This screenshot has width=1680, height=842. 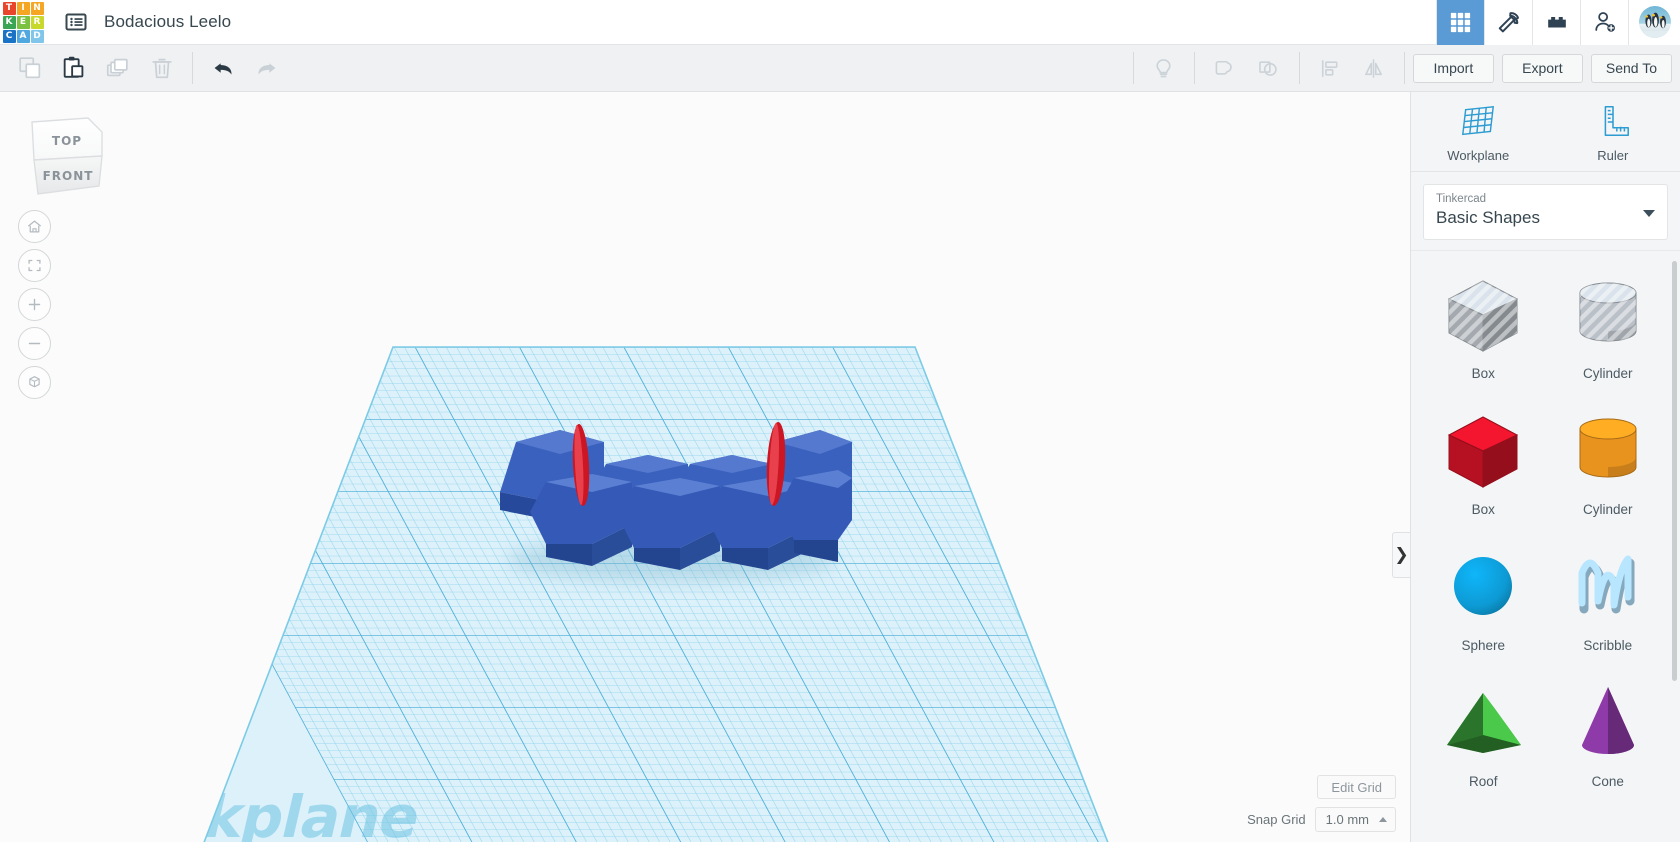 What do you see at coordinates (1461, 199) in the screenshot?
I see `library-provider: Tinkercad` at bounding box center [1461, 199].